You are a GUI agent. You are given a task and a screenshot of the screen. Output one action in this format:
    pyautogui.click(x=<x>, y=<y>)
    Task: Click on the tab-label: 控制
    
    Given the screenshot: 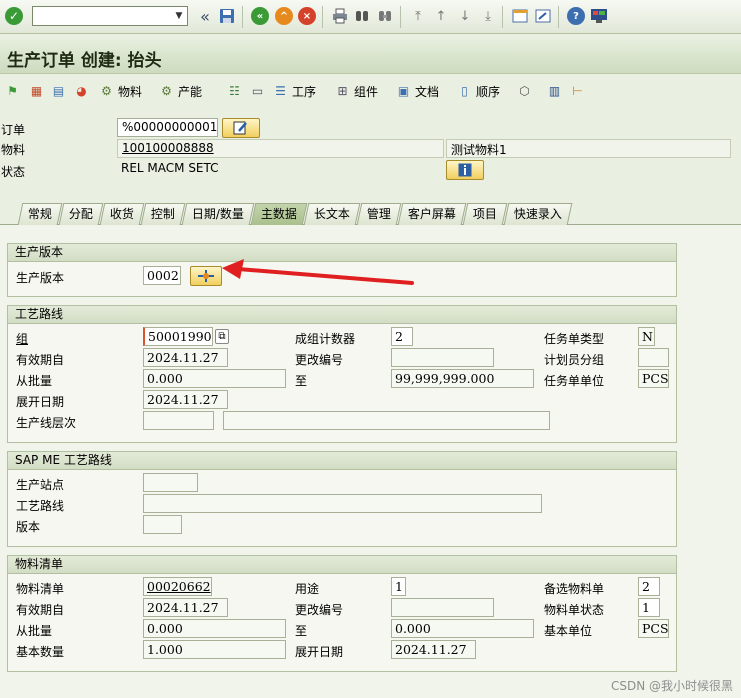 What is the action you would take?
    pyautogui.click(x=162, y=214)
    